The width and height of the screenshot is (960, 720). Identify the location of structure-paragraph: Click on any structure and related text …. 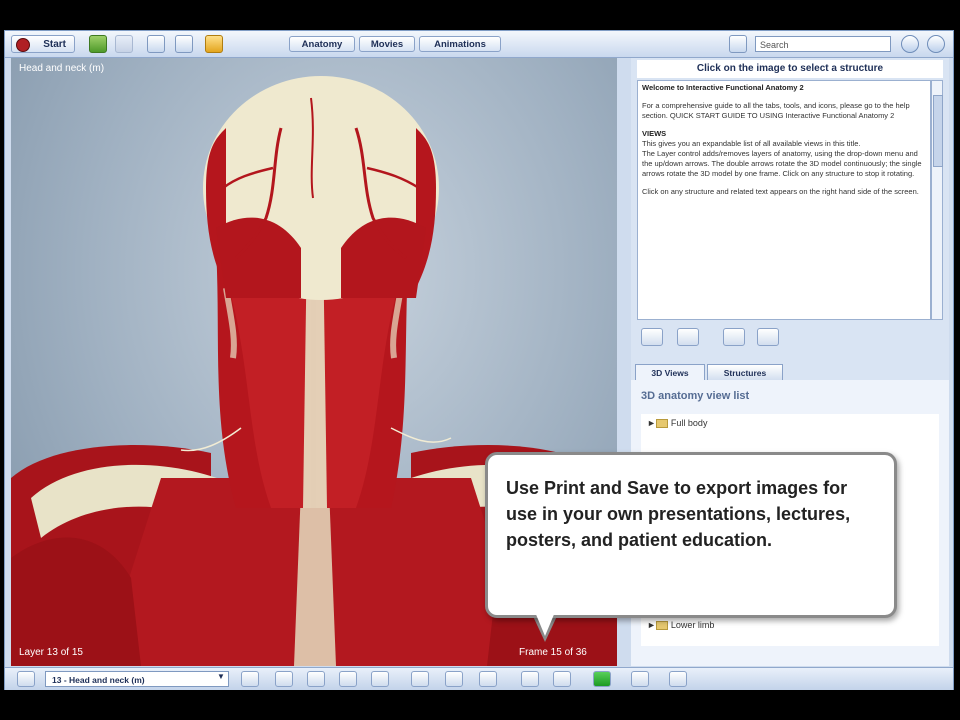
(780, 191).